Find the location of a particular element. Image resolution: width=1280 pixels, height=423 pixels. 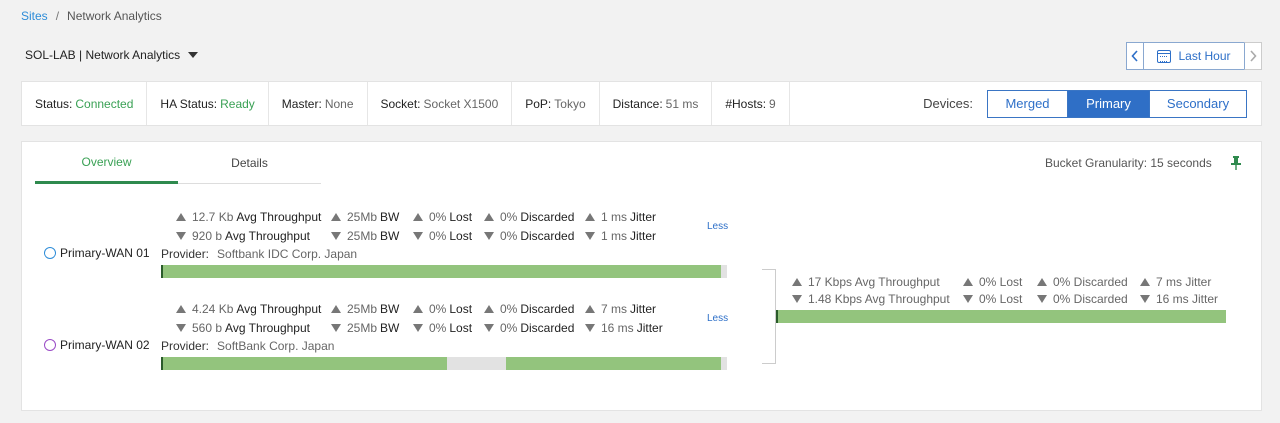

provider-value: SoftBank Corp. Japan is located at coordinates (276, 346).